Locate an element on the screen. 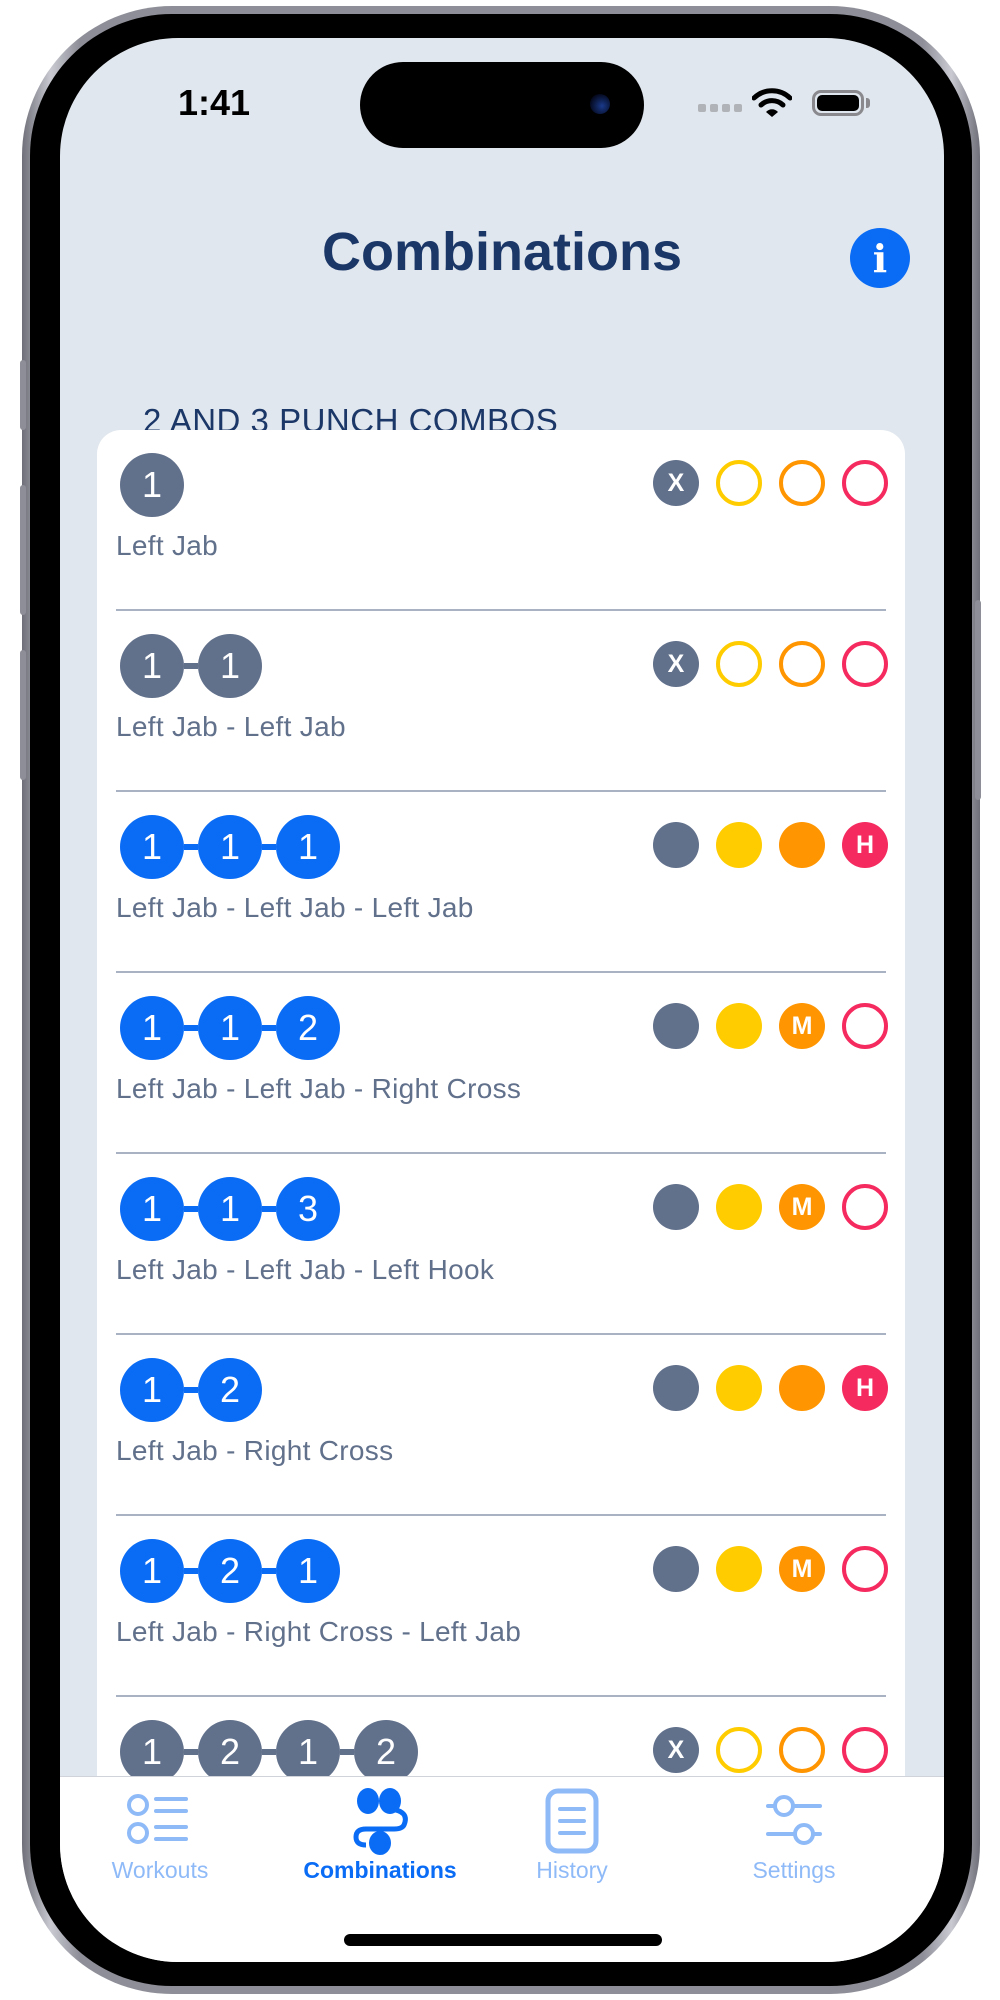 The height and width of the screenshot is (2000, 1000). tab-label: Workouts is located at coordinates (160, 1870).